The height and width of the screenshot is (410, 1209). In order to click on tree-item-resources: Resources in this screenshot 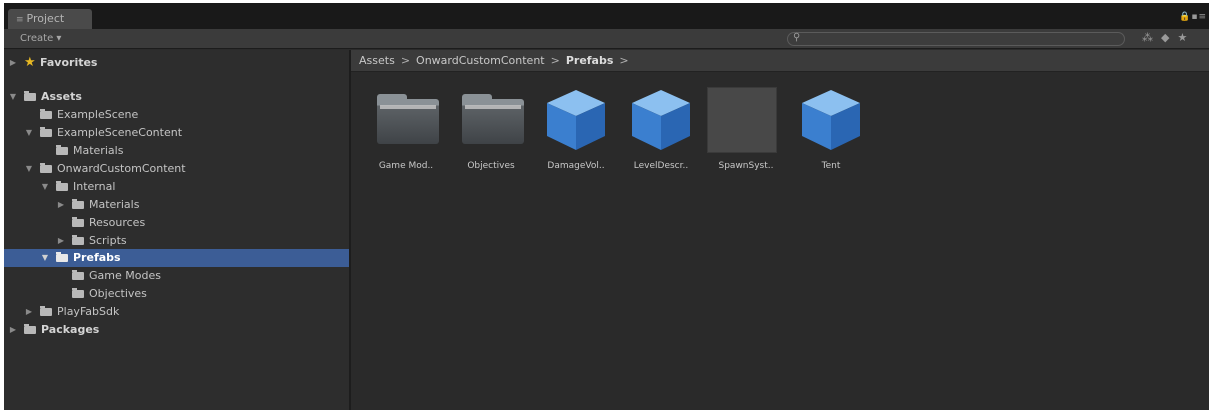, I will do `click(176, 223)`.